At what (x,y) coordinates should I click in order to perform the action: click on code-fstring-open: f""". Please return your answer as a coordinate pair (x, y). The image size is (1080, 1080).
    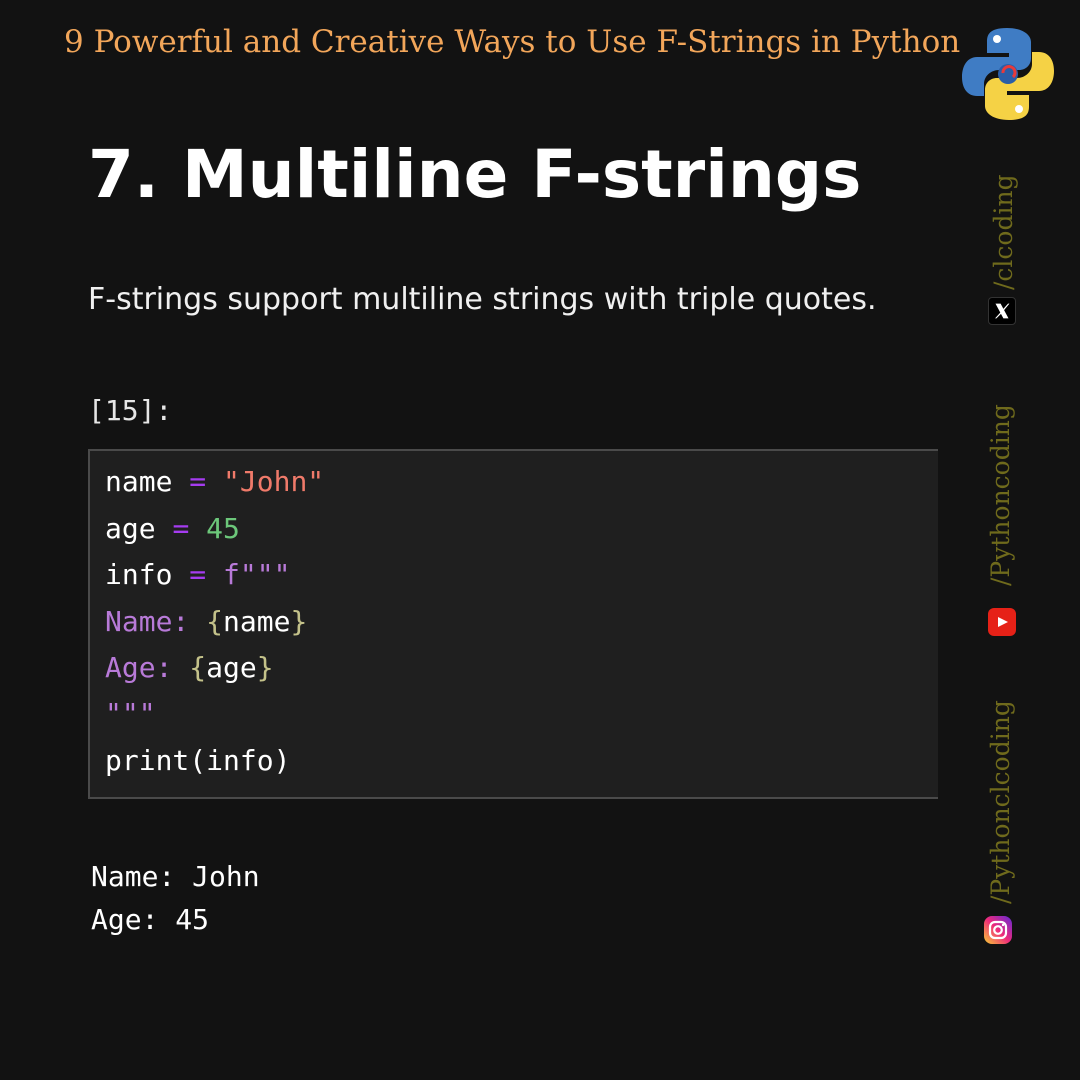
    Looking at the image, I should click on (257, 574).